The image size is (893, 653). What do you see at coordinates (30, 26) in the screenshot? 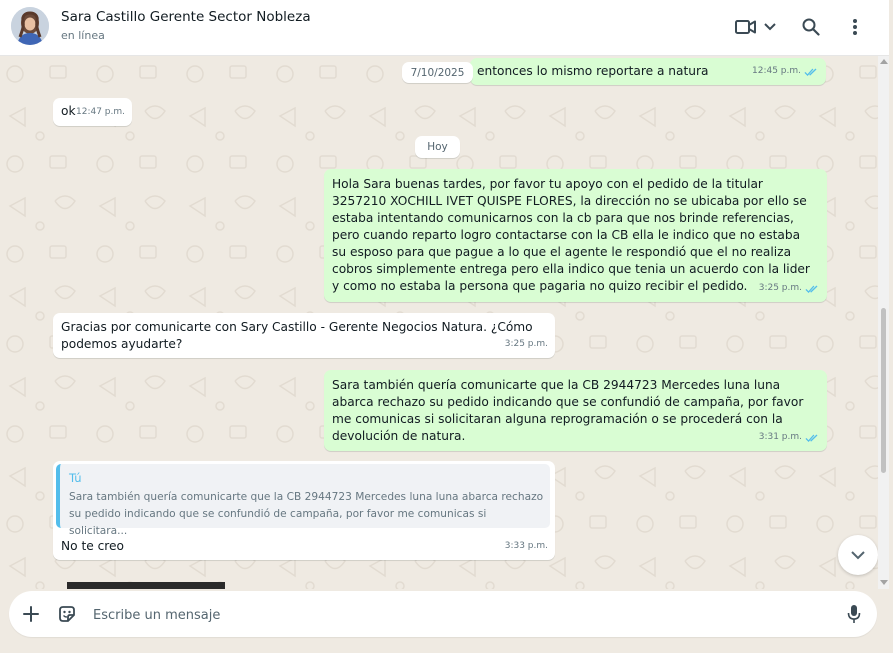
I see `contact-avatar` at bounding box center [30, 26].